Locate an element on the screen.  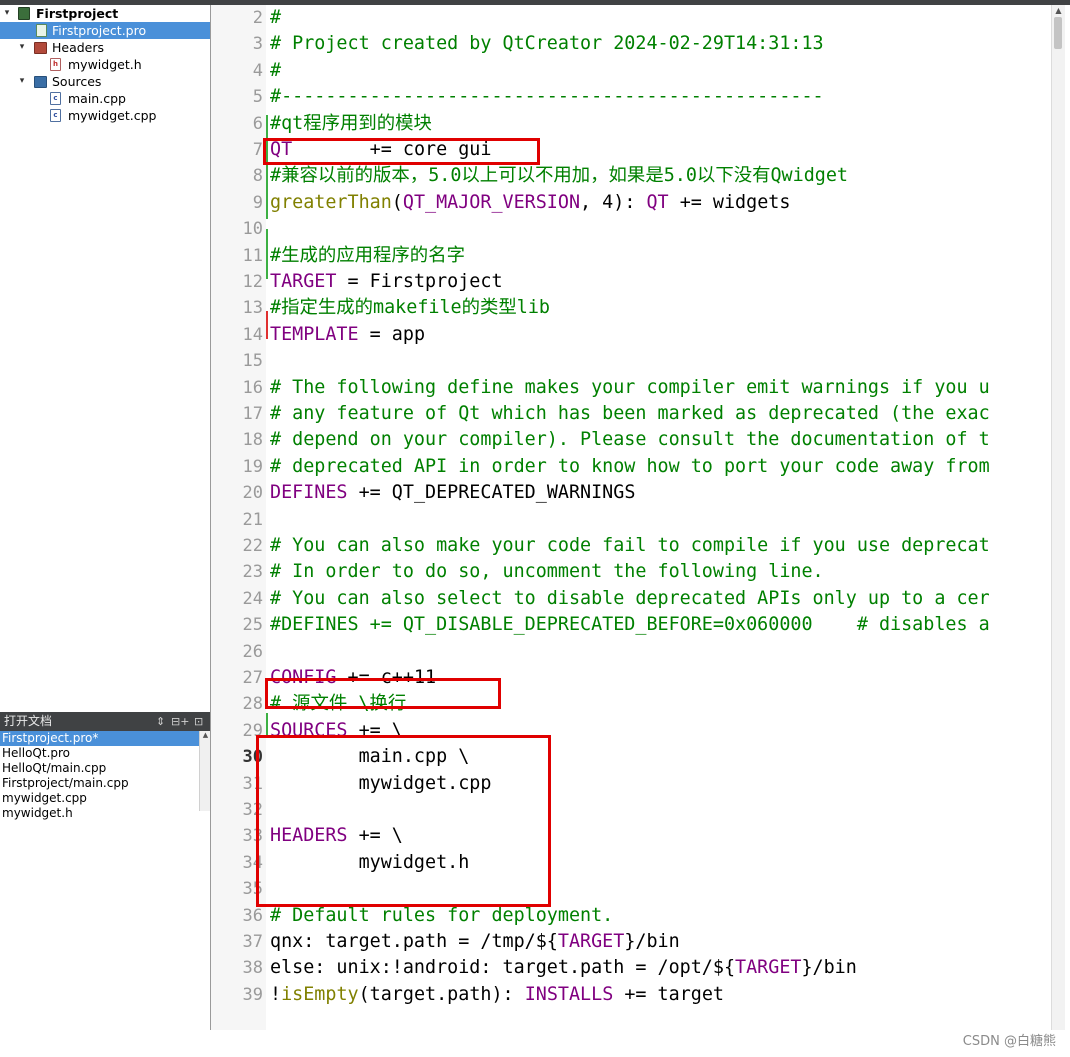
tree-item-label: Headers is located at coordinates (78, 47).